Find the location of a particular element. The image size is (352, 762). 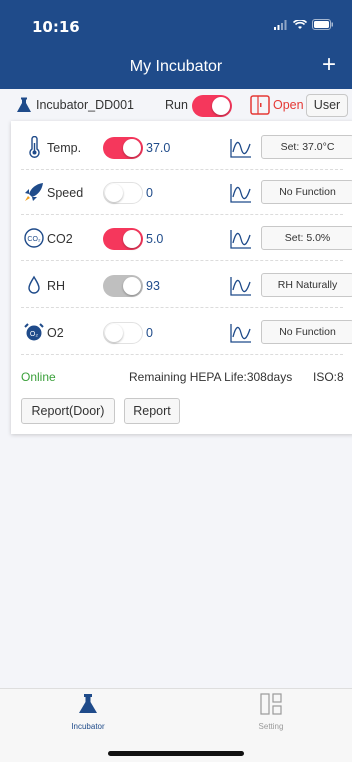

page-title: My Incubator is located at coordinates (176, 66).